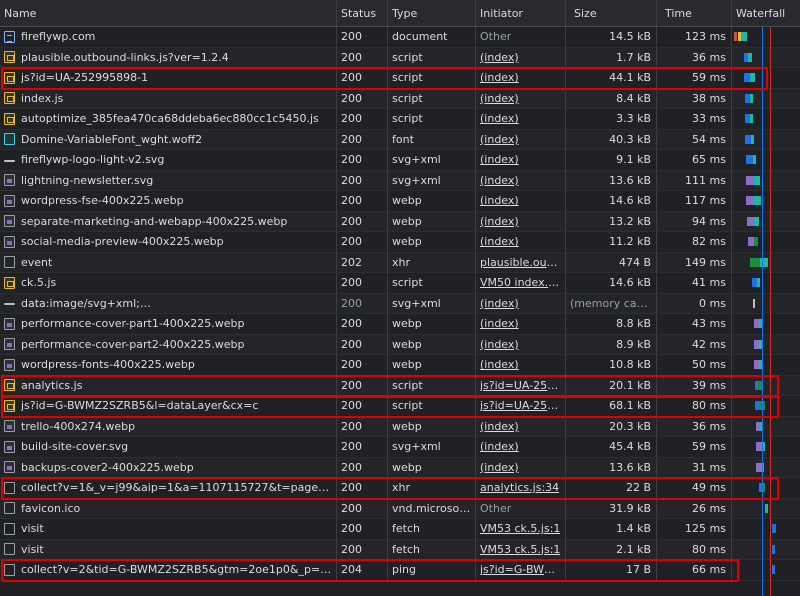  Describe the element at coordinates (400, 262) in the screenshot. I see `table-row: event 202 xhr plausible.outb… 474 B 149 ms` at that location.